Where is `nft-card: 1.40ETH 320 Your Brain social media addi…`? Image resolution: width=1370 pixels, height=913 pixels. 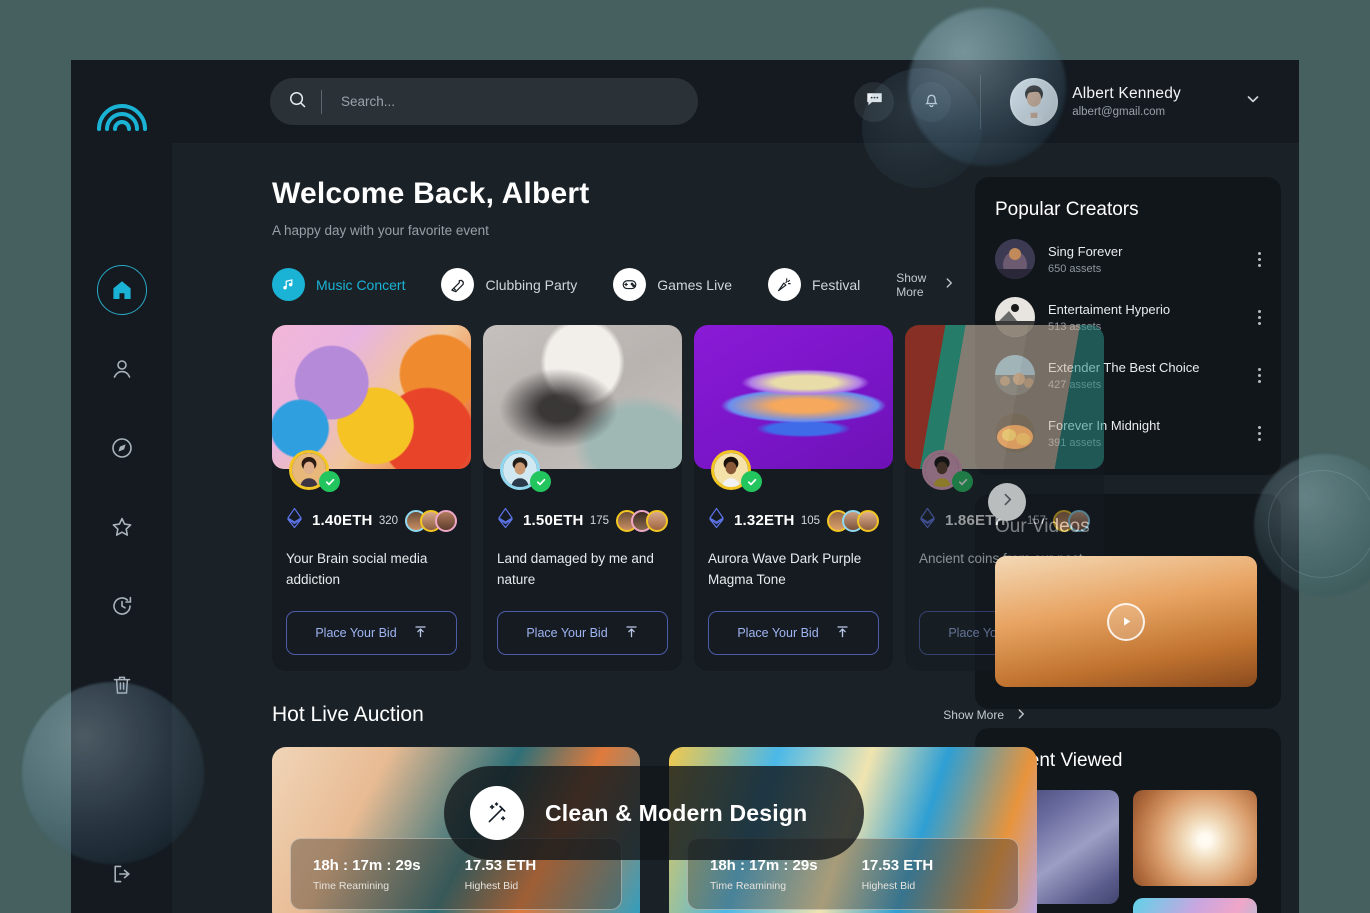
nft-card: 1.40ETH 320 Your Brain social media addi… is located at coordinates (371, 498).